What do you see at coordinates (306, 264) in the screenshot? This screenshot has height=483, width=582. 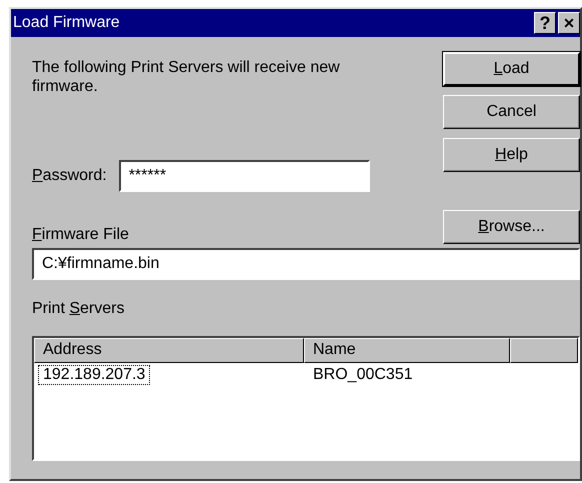 I see `firmware-file-field: C:¥firmname.bin` at bounding box center [306, 264].